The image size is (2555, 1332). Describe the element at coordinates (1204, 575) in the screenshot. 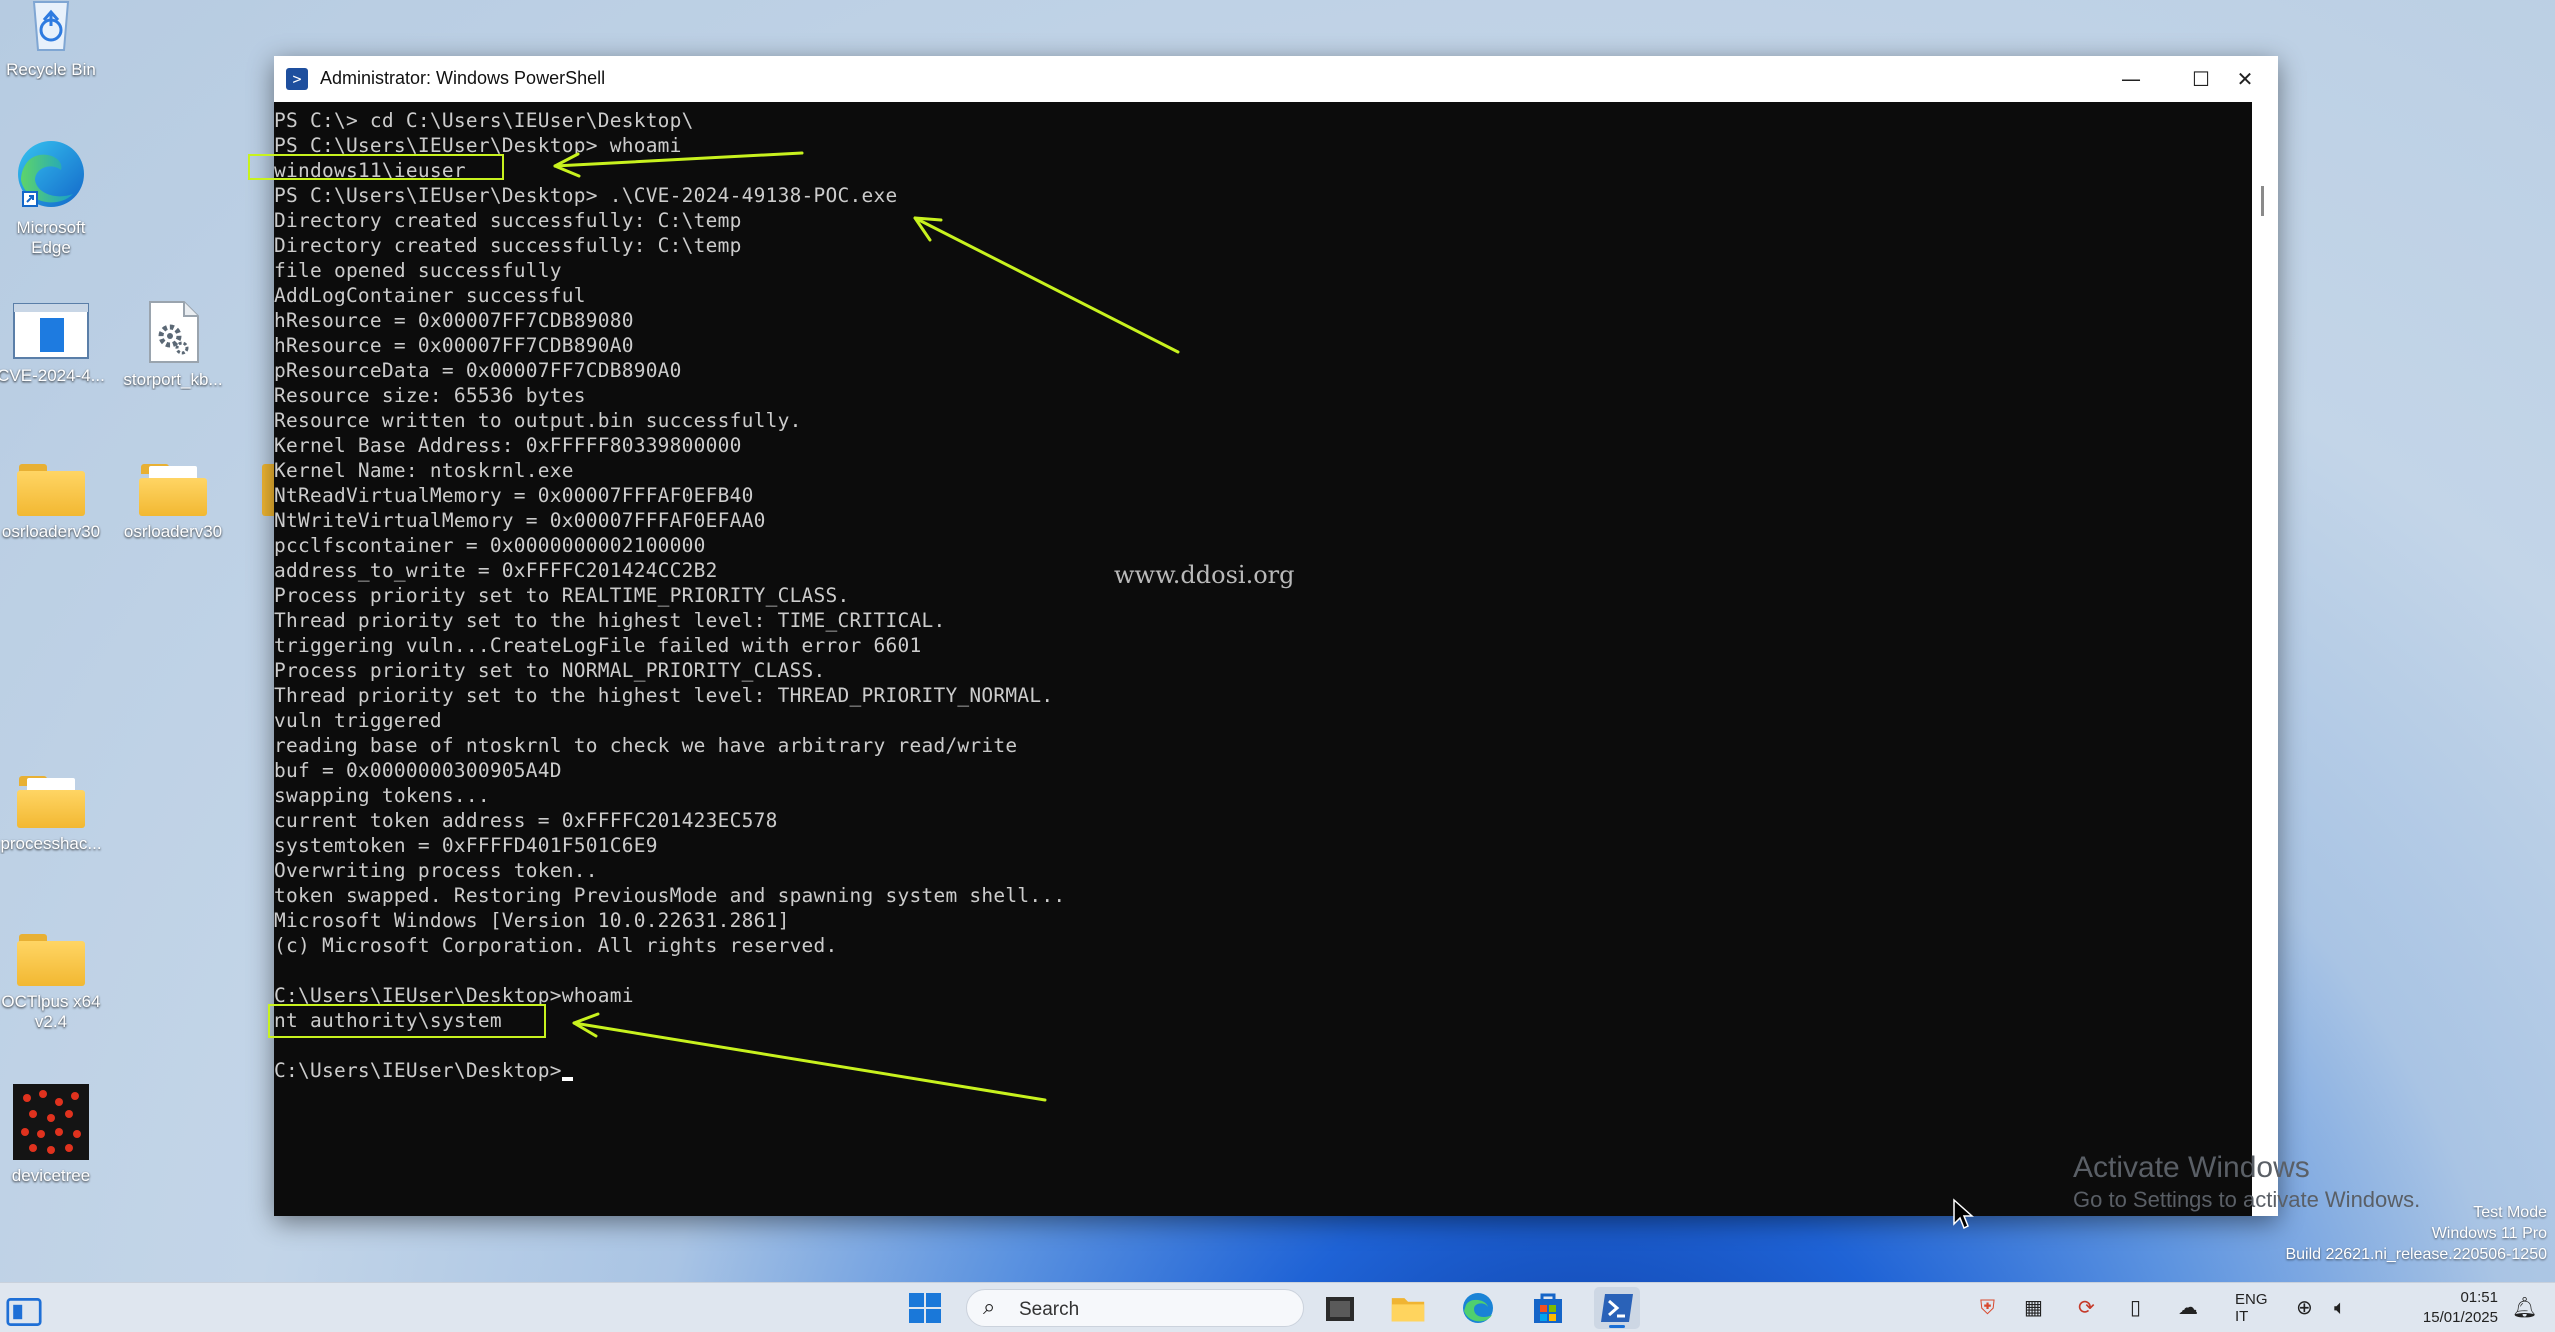

I see `watermark: www.ddosi.org` at that location.